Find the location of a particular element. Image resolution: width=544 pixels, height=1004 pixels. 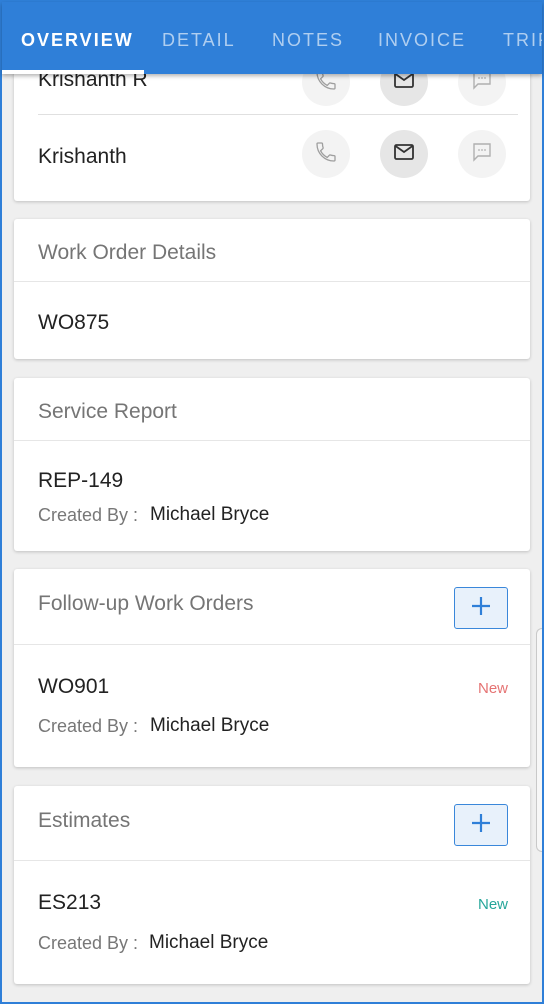

side-drawer-handle is located at coordinates (539, 740).